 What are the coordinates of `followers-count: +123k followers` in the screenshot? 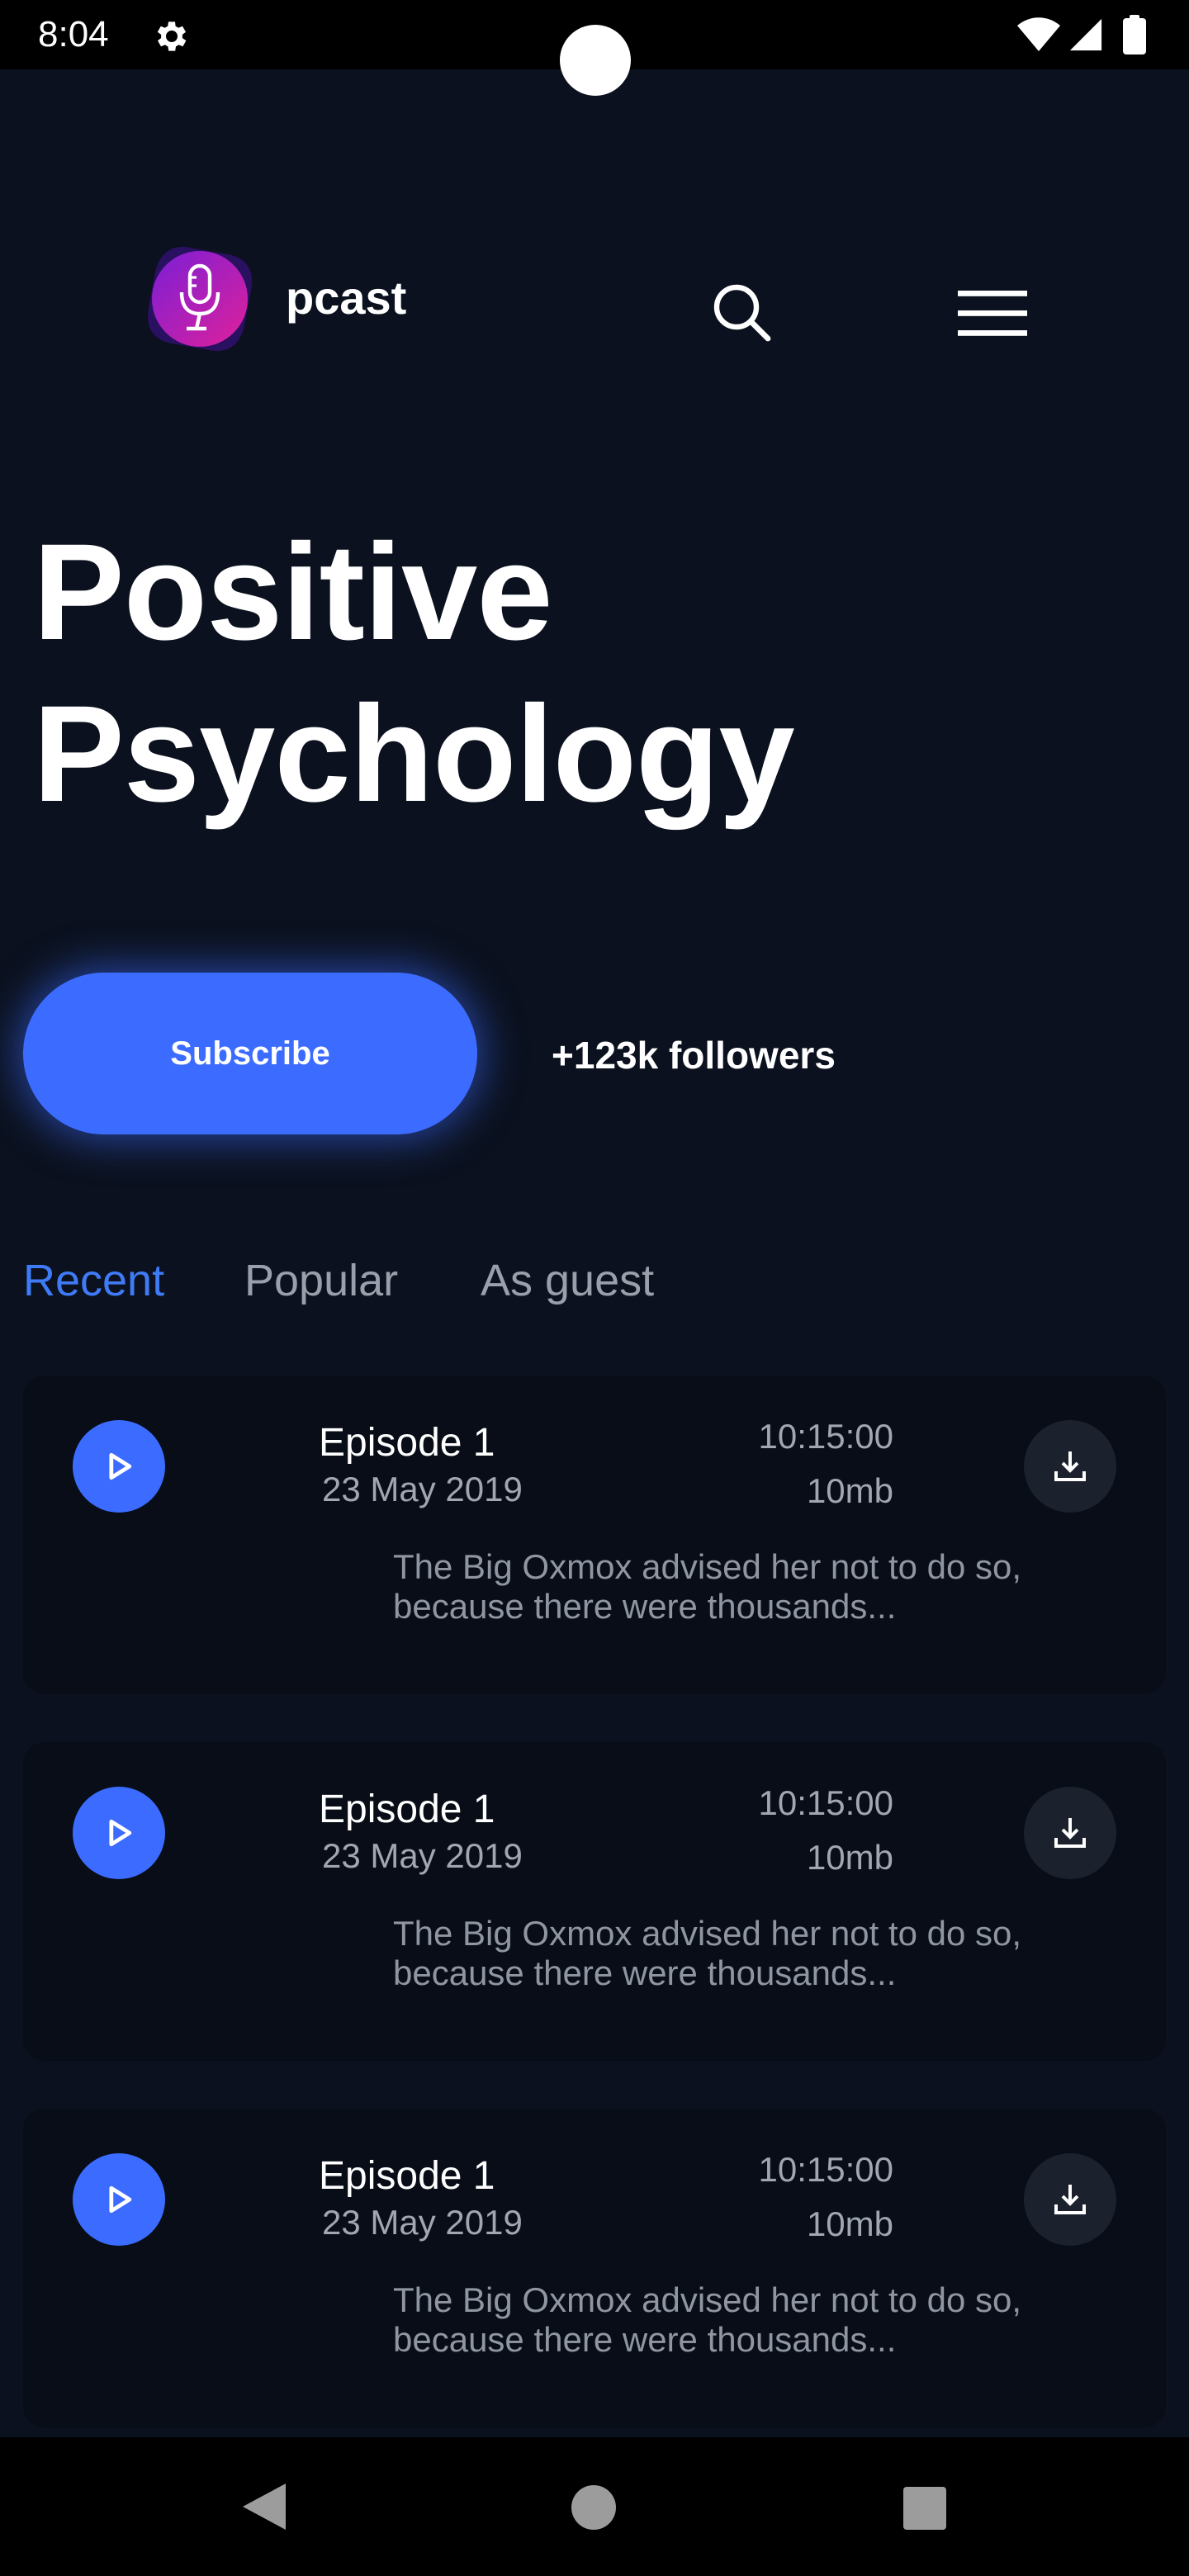 It's located at (694, 1055).